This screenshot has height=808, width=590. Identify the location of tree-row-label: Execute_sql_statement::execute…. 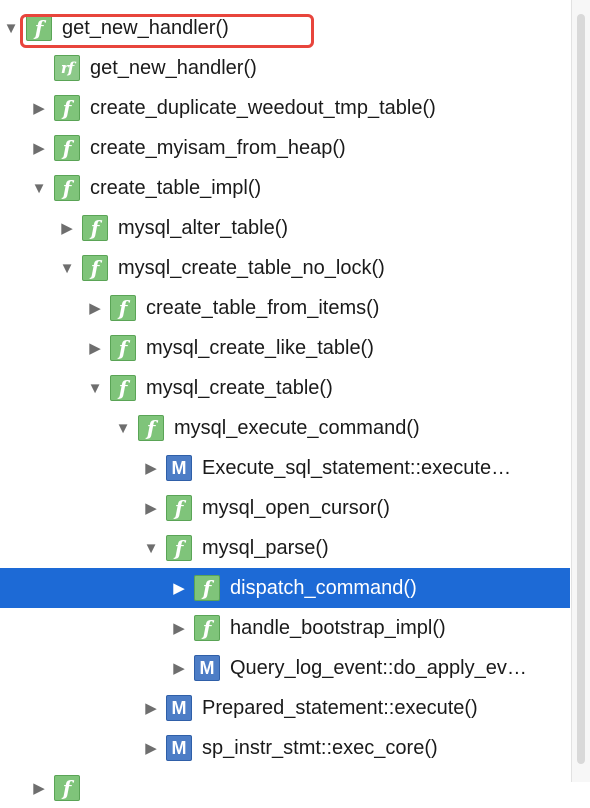
(357, 467).